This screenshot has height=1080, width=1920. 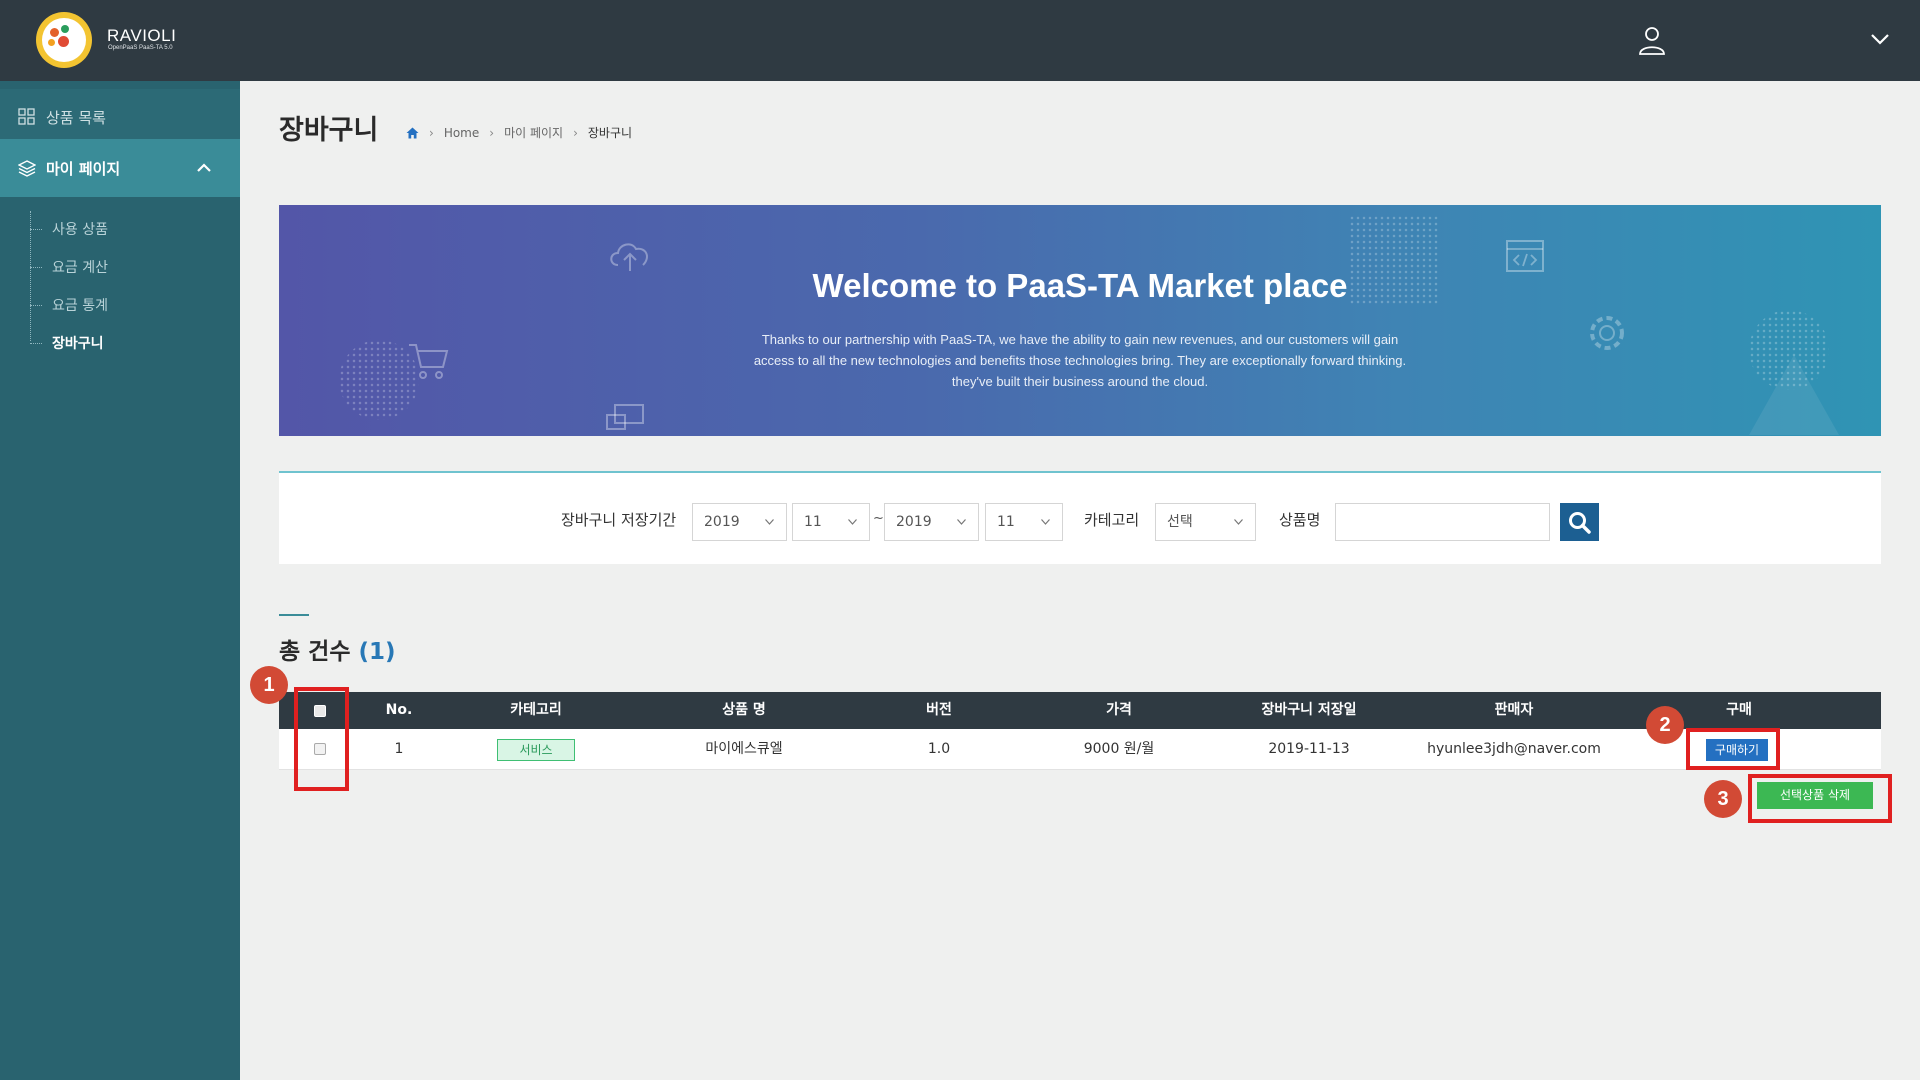 I want to click on column-header: 가격, so click(x=1119, y=710).